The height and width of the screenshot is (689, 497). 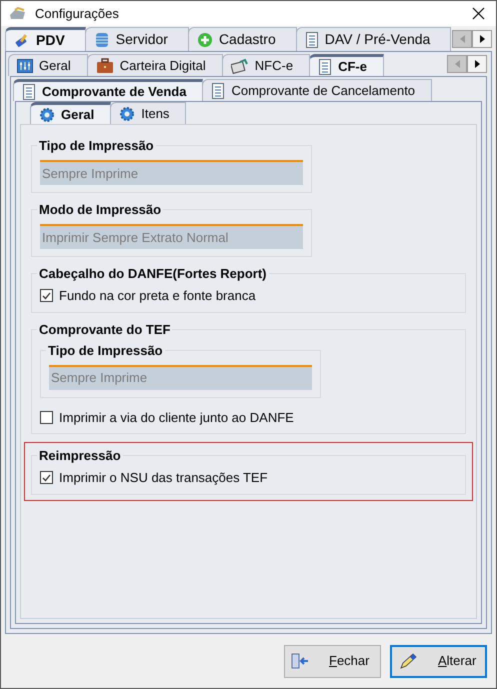 What do you see at coordinates (154, 65) in the screenshot?
I see `tab: Carteira Digital` at bounding box center [154, 65].